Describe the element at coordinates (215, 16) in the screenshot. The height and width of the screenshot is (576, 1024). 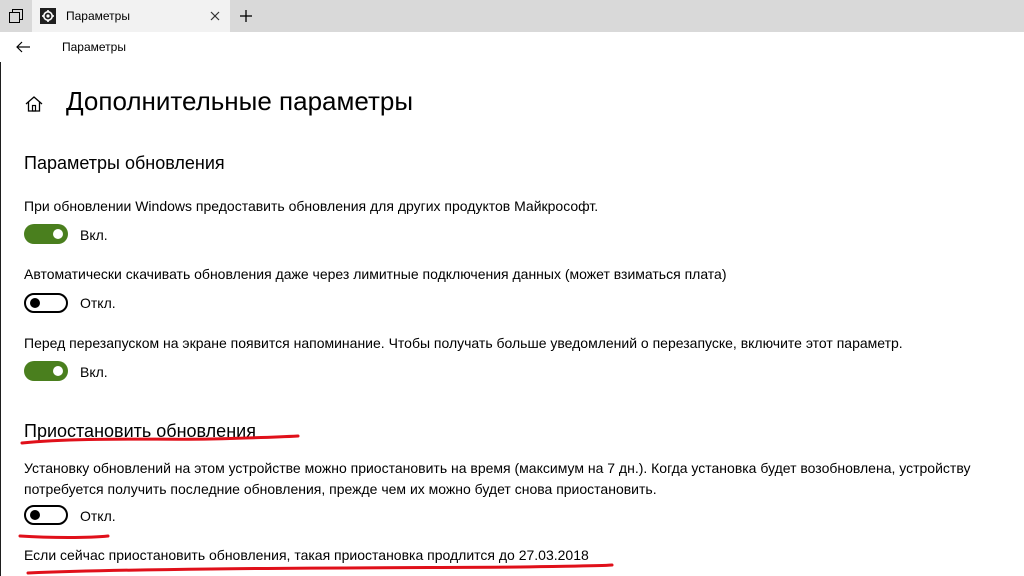
I see `close-icon` at that location.